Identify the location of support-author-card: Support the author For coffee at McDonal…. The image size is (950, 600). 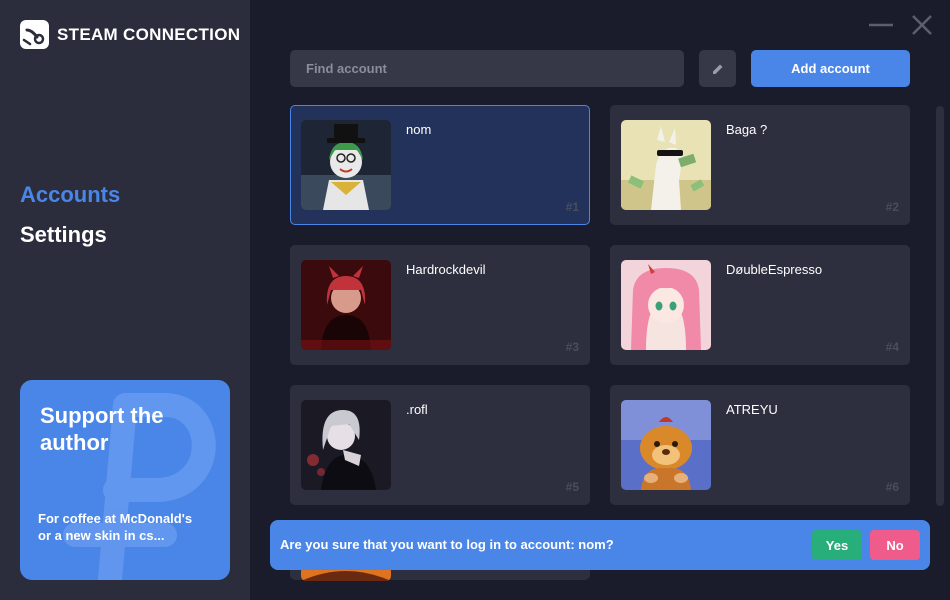
(125, 480).